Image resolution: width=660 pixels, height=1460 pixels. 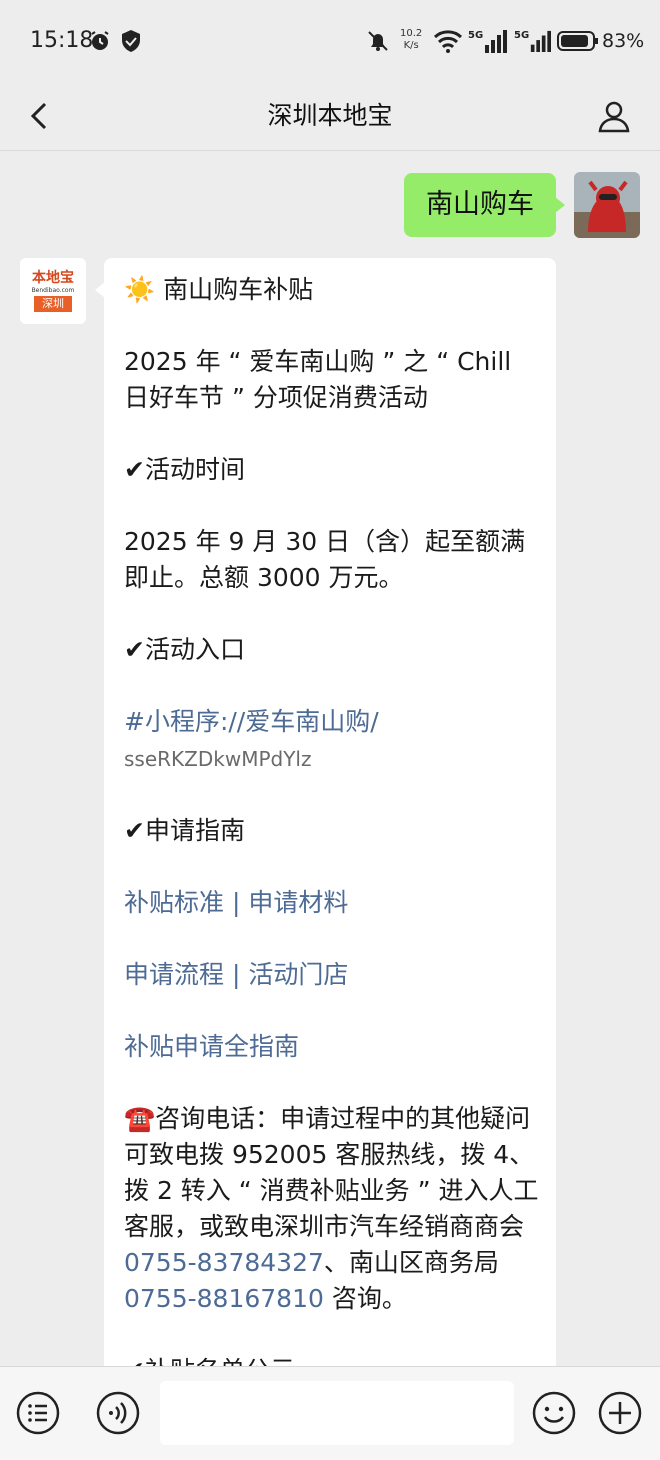 I want to click on section-heading: ✔活动时间, so click(x=184, y=469).